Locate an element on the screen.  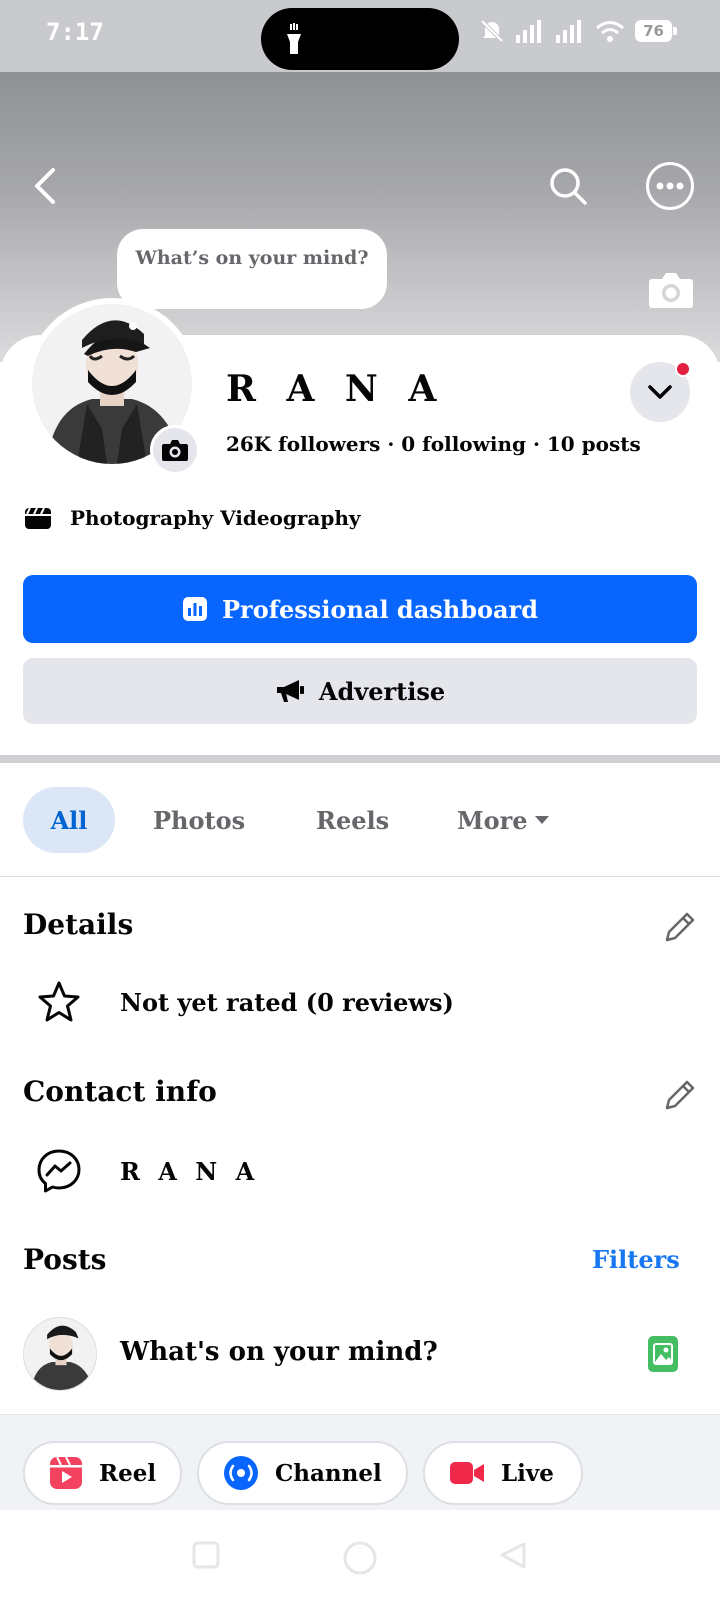
photo-icon is located at coordinates (663, 1354).